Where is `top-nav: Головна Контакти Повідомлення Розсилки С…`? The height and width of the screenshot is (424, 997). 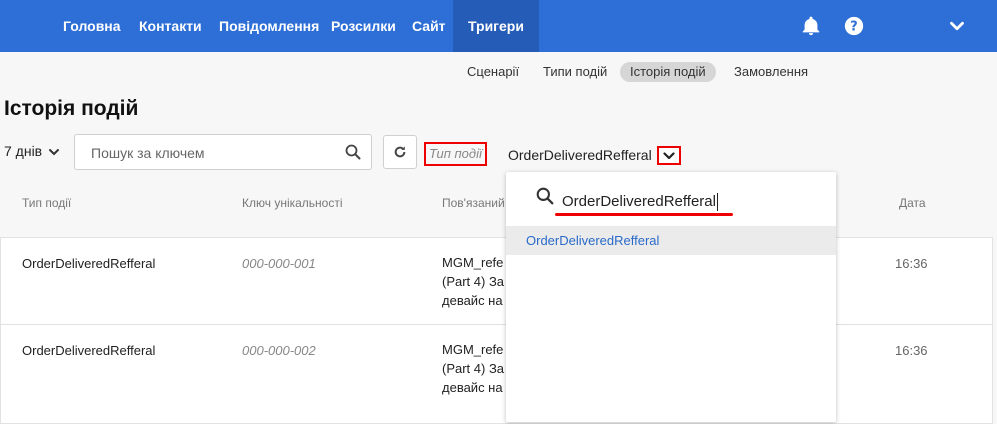 top-nav: Головна Контакти Повідомлення Розсилки С… is located at coordinates (498, 26).